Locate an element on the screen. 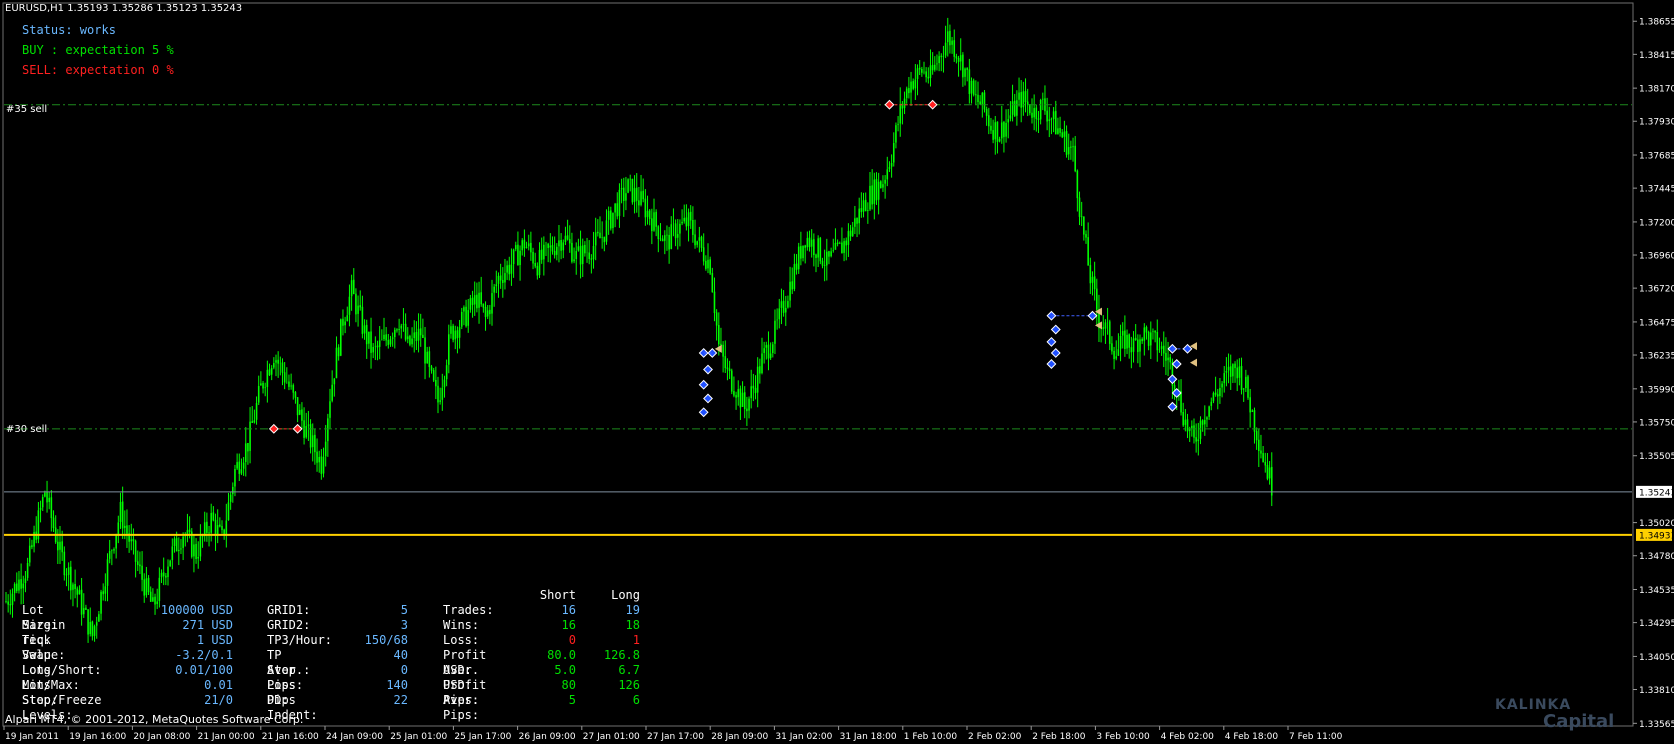 The image size is (1674, 744). stat-long: 19 is located at coordinates (632, 610).